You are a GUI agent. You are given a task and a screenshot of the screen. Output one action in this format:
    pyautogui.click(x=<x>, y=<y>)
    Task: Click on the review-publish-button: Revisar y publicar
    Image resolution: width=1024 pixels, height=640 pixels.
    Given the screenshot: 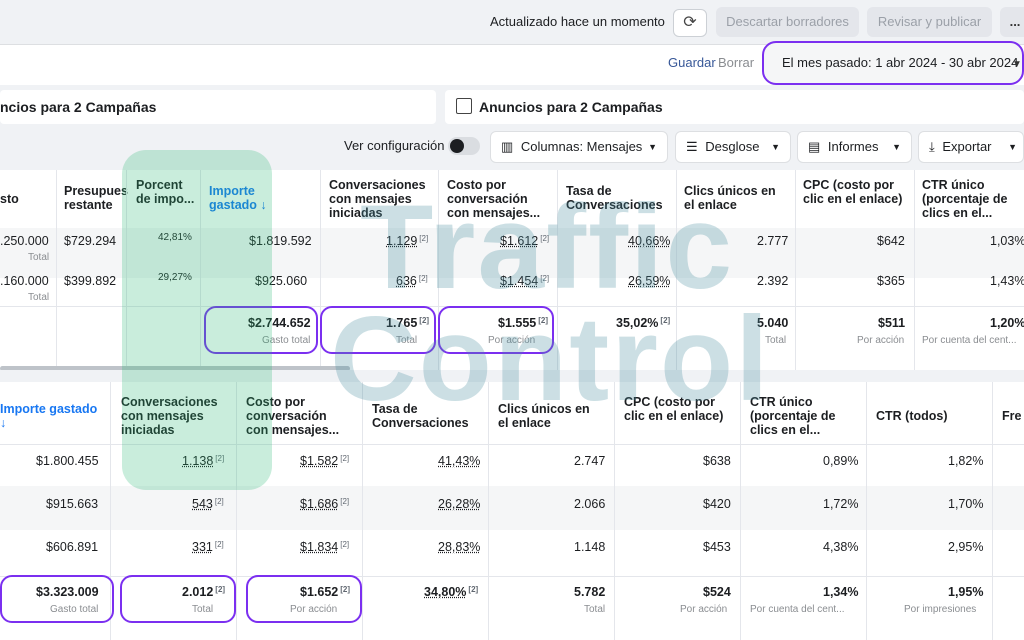 What is the action you would take?
    pyautogui.click(x=929, y=22)
    